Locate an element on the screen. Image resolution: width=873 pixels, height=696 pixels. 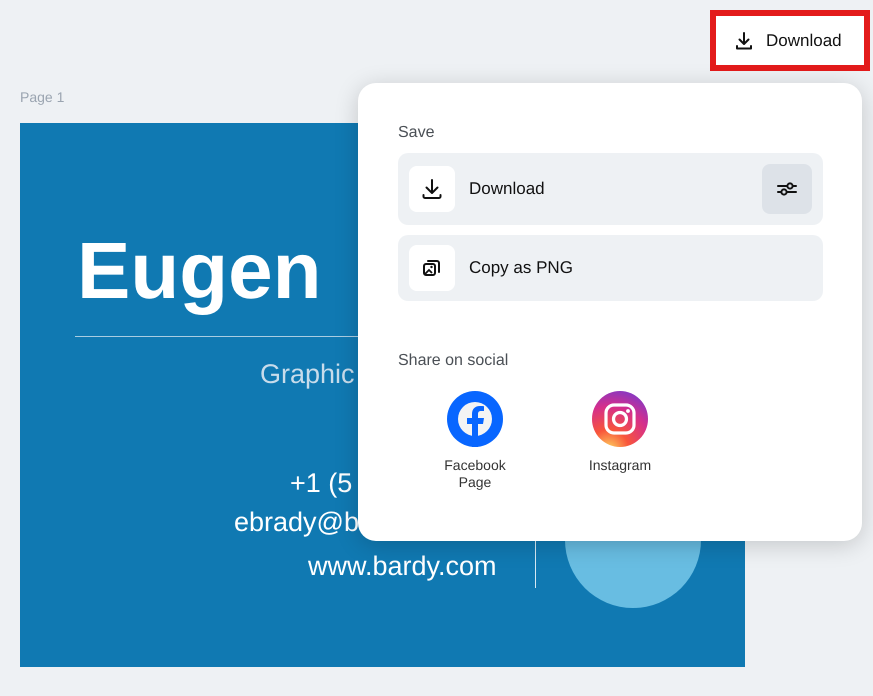
page-label: Page 1 is located at coordinates (42, 97).